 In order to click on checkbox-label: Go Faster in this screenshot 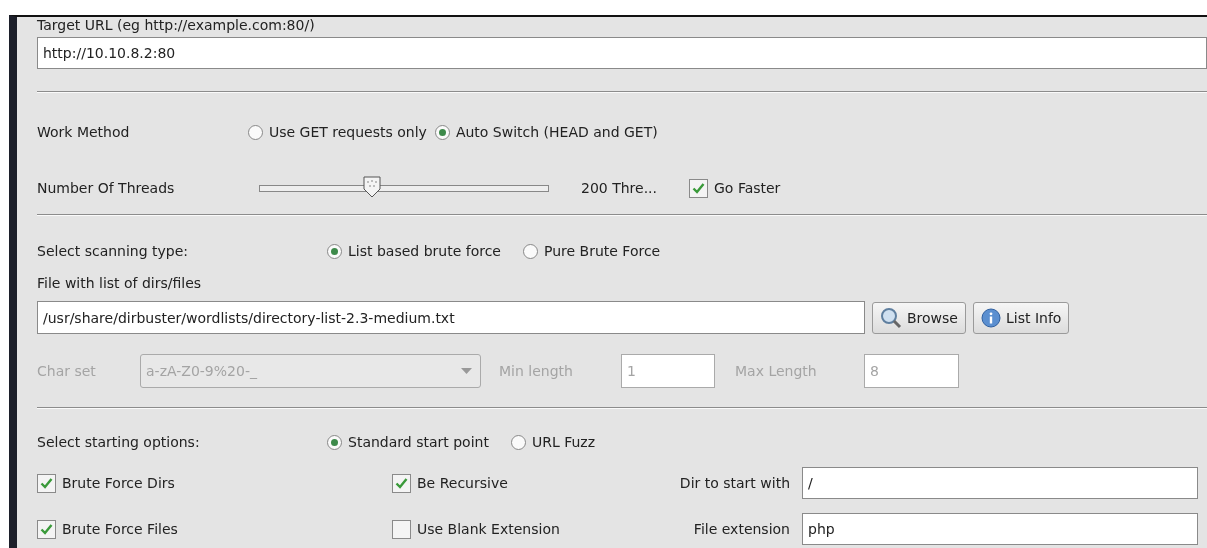, I will do `click(747, 188)`.